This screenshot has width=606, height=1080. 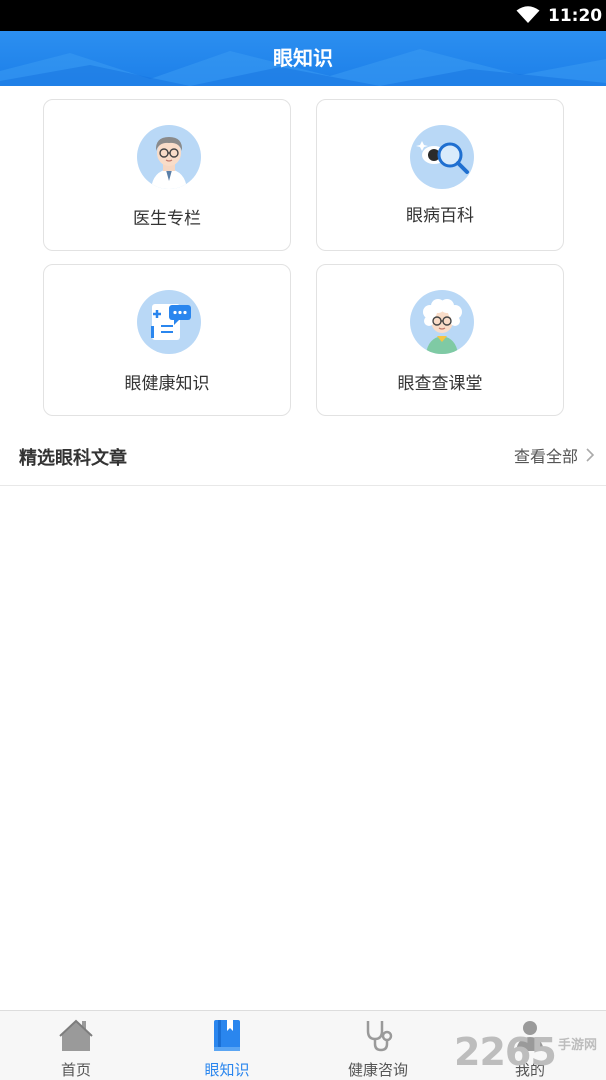 I want to click on featured-articles-header: 精选眼科文章 查看全部, so click(x=303, y=457).